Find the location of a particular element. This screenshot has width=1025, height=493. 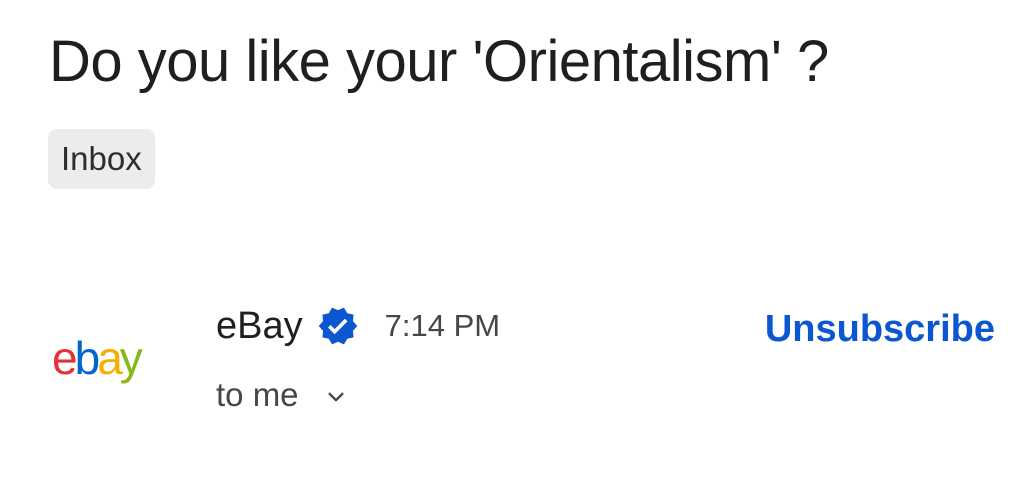

sender-avatar: ebay is located at coordinates (108, 358).